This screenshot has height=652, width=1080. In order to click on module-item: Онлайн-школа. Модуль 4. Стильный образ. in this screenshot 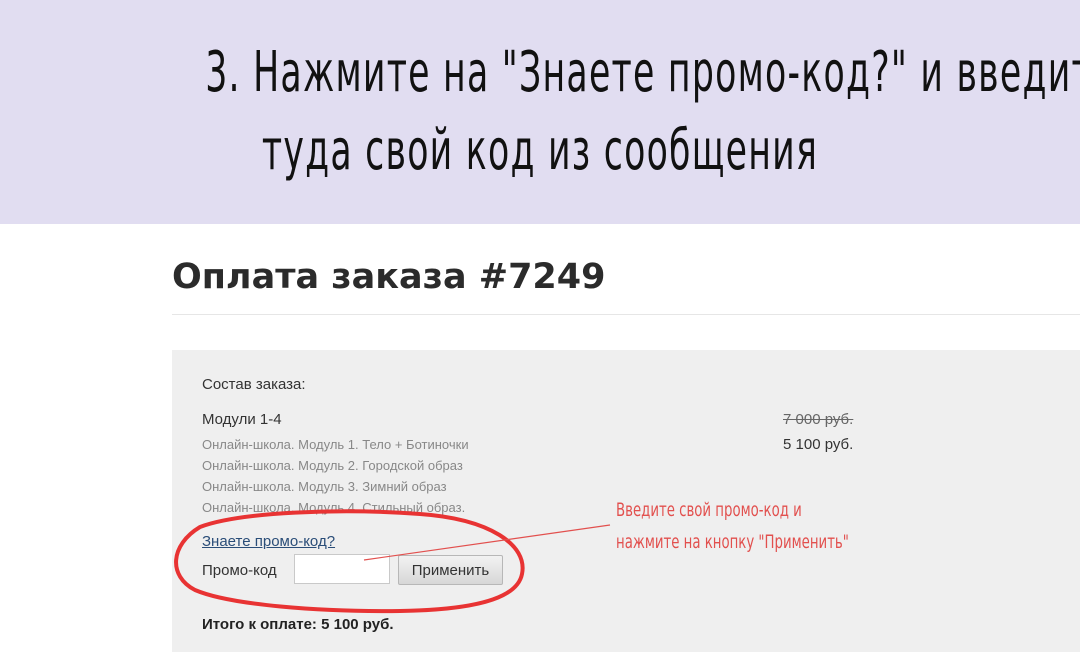, I will do `click(334, 507)`.